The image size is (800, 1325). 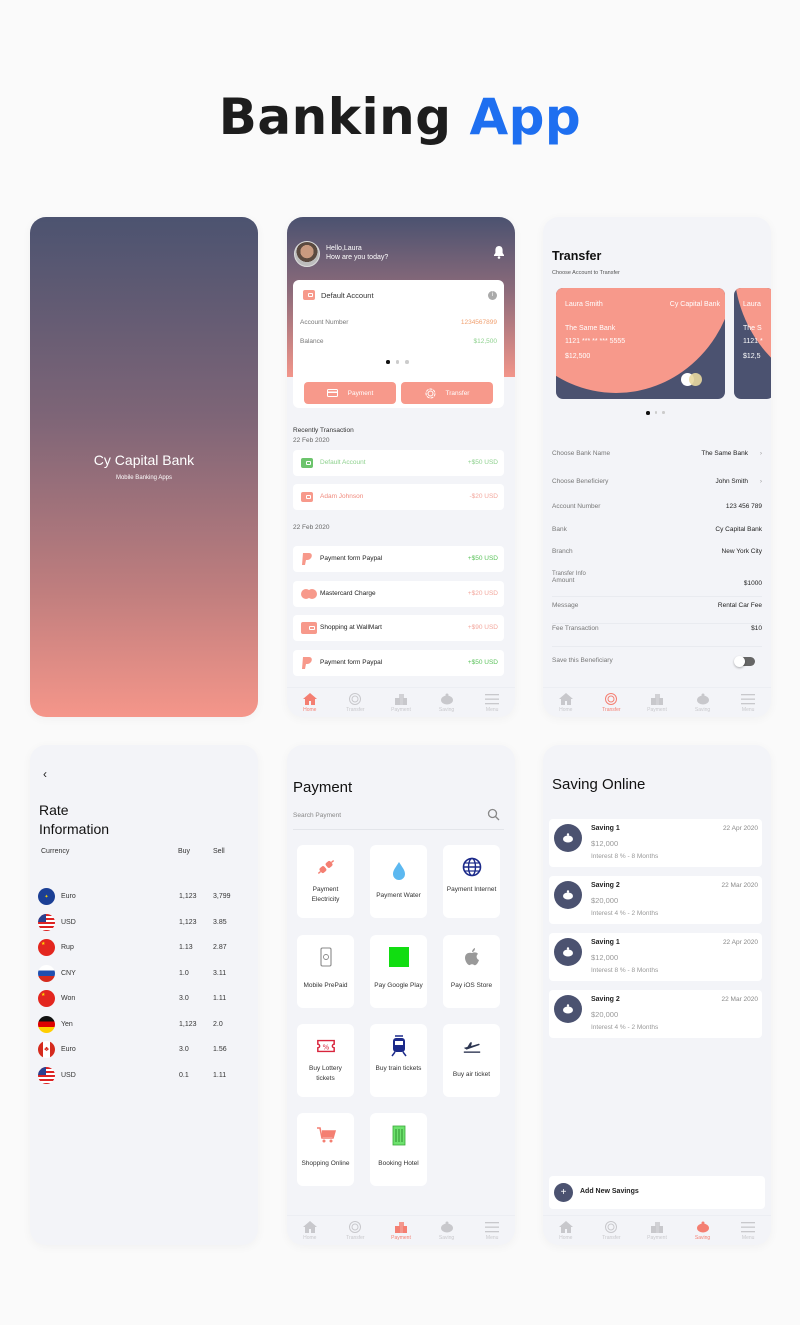 What do you see at coordinates (307, 254) in the screenshot?
I see `avatar` at bounding box center [307, 254].